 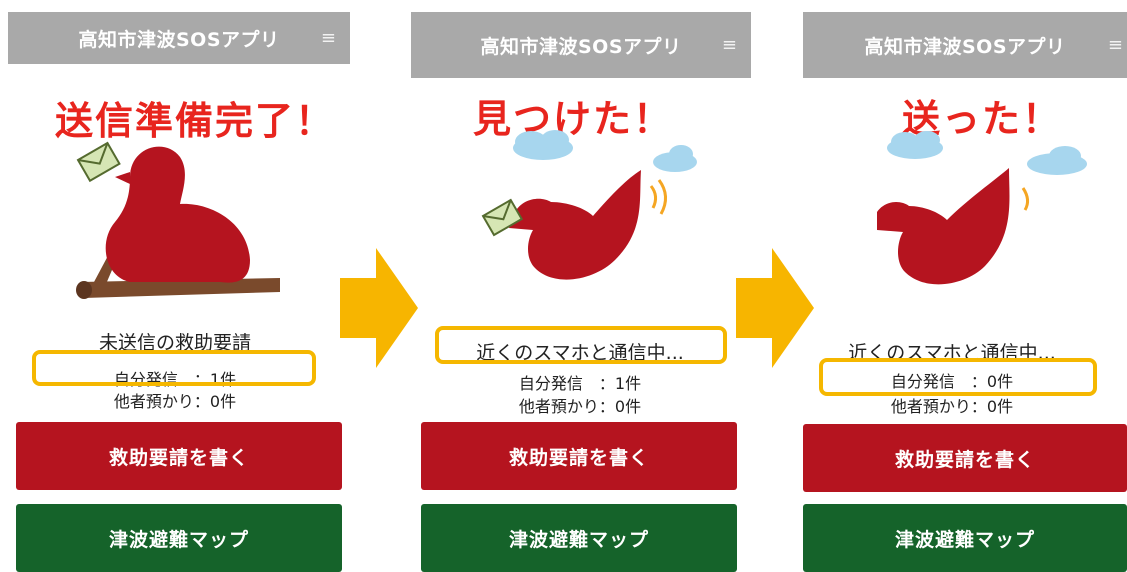 I want to click on self-count: 自分発信 ：1件, so click(x=580, y=383).